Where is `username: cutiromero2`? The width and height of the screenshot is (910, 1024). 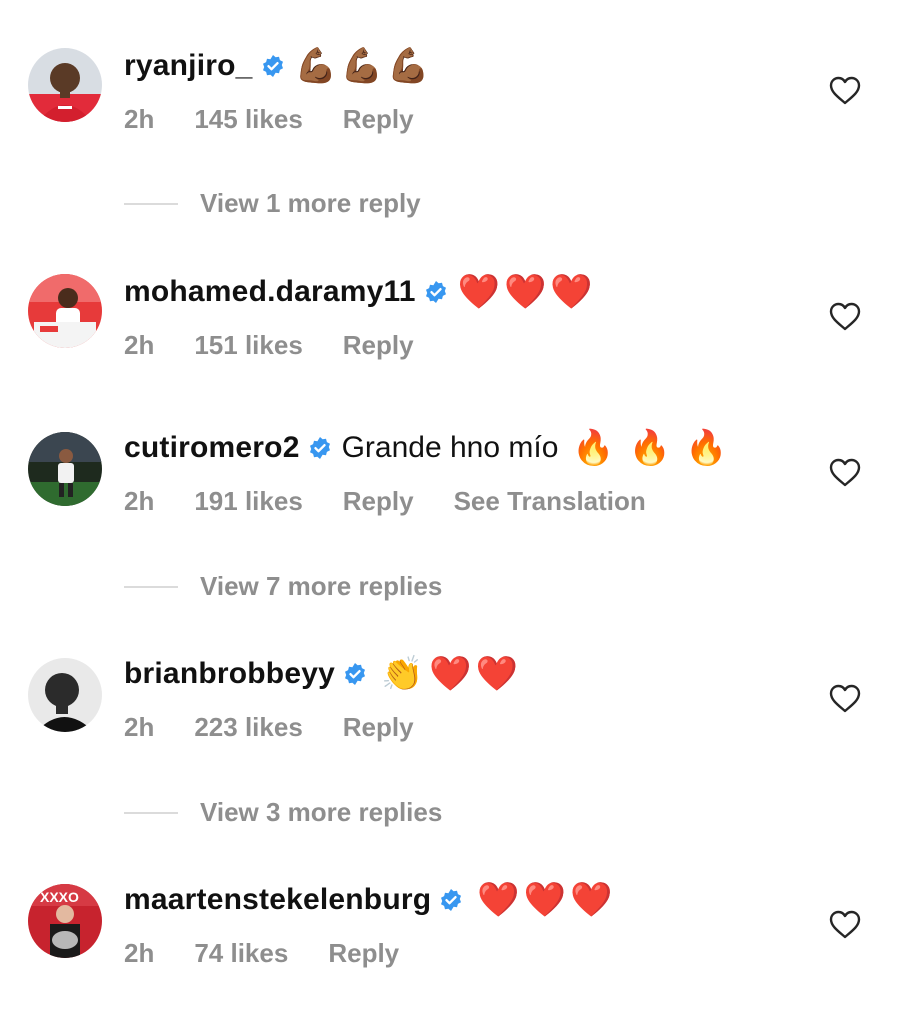 username: cutiromero2 is located at coordinates (212, 448).